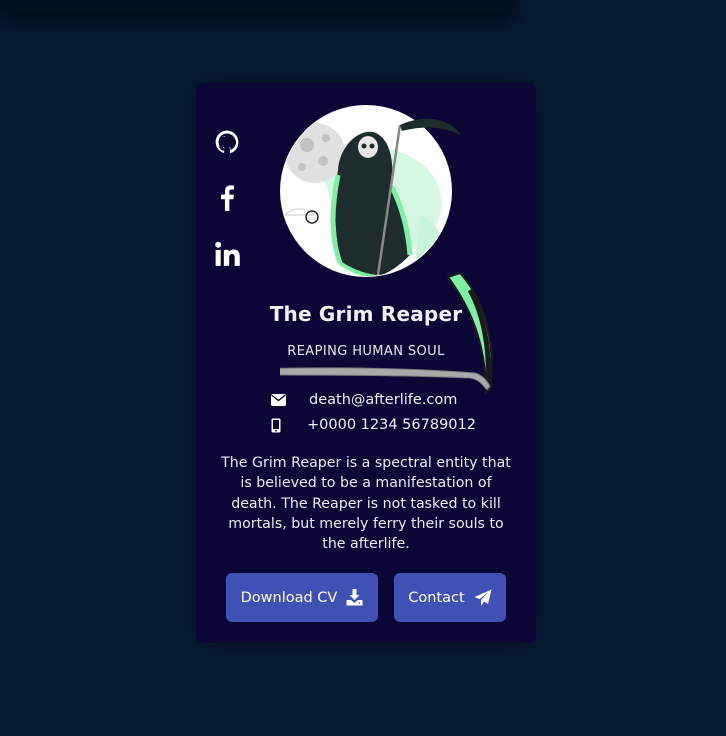 Image resolution: width=726 pixels, height=736 pixels. I want to click on mobile-phone-icon, so click(276, 425).